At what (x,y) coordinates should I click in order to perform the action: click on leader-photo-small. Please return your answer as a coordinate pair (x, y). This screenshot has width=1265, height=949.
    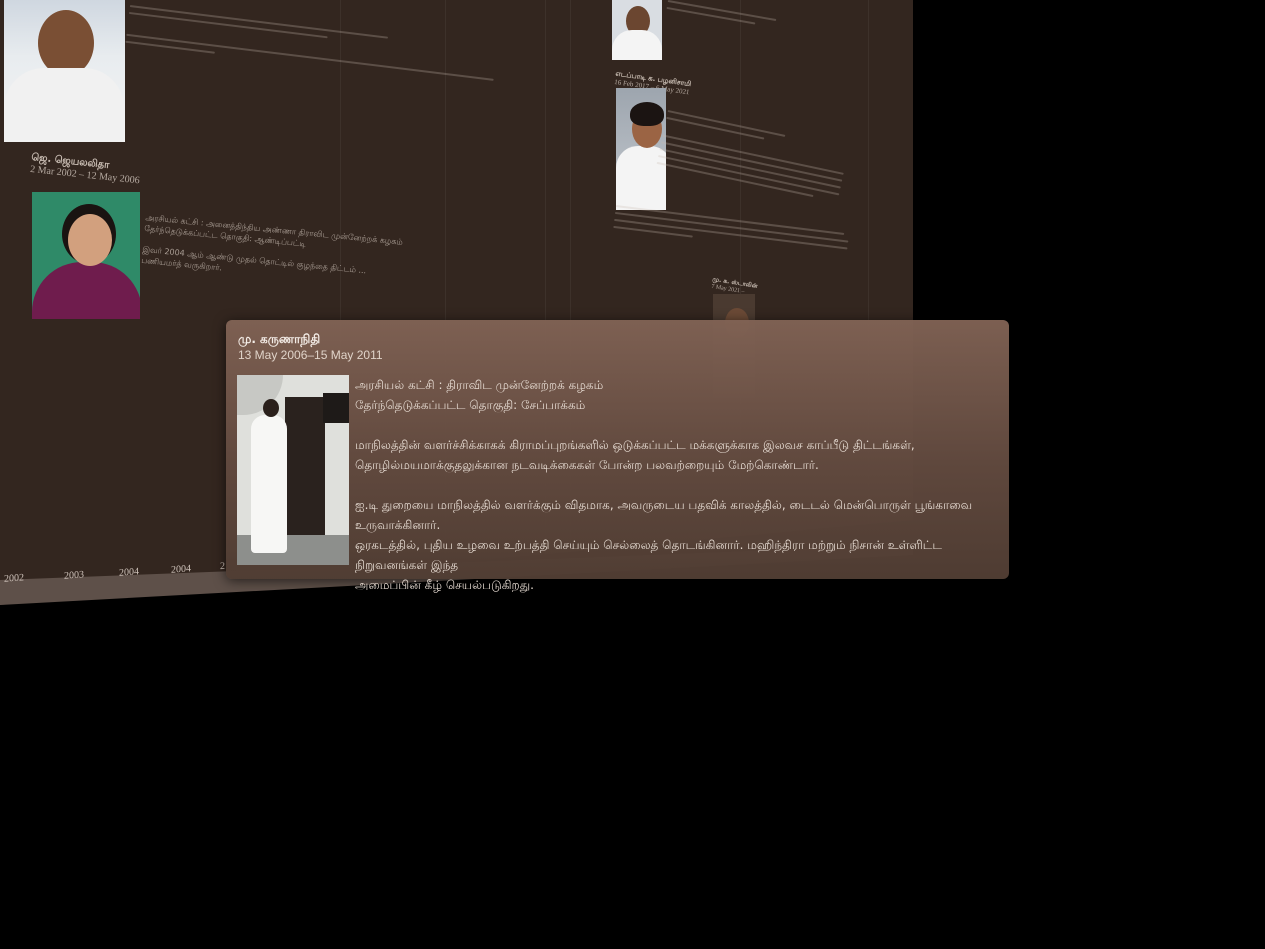
    Looking at the image, I should click on (637, 30).